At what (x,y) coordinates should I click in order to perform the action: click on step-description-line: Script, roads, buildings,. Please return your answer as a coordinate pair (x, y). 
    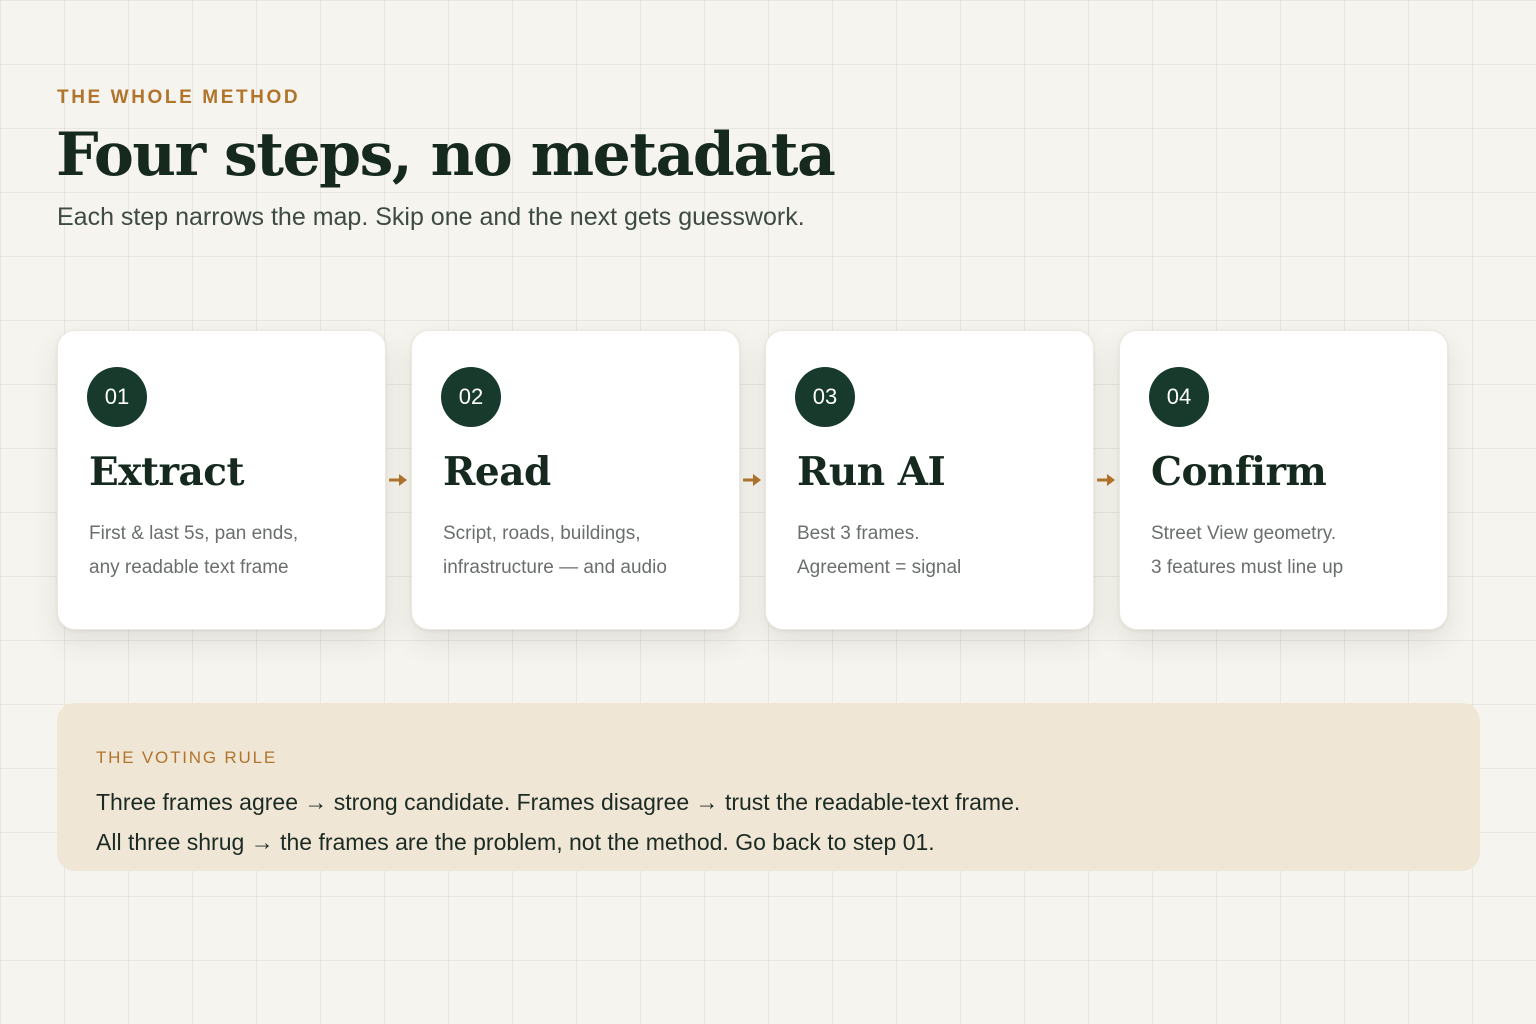
    Looking at the image, I should click on (542, 533).